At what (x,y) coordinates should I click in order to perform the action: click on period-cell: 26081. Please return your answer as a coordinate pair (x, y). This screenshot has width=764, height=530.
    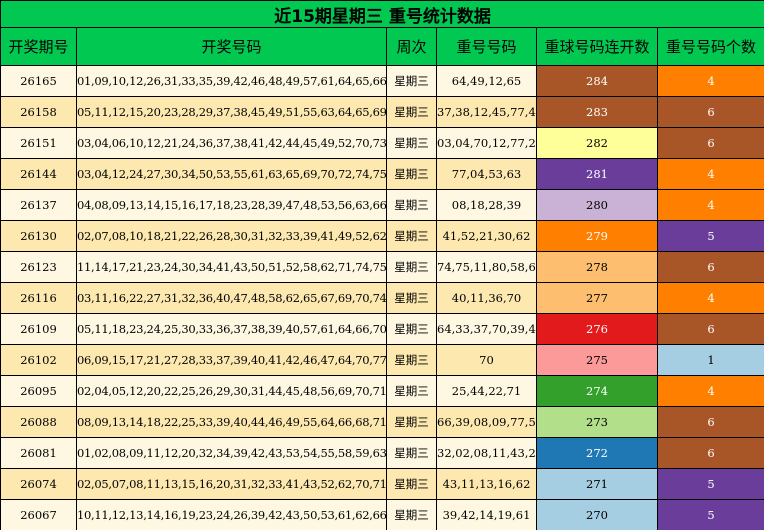
    Looking at the image, I should click on (38, 453).